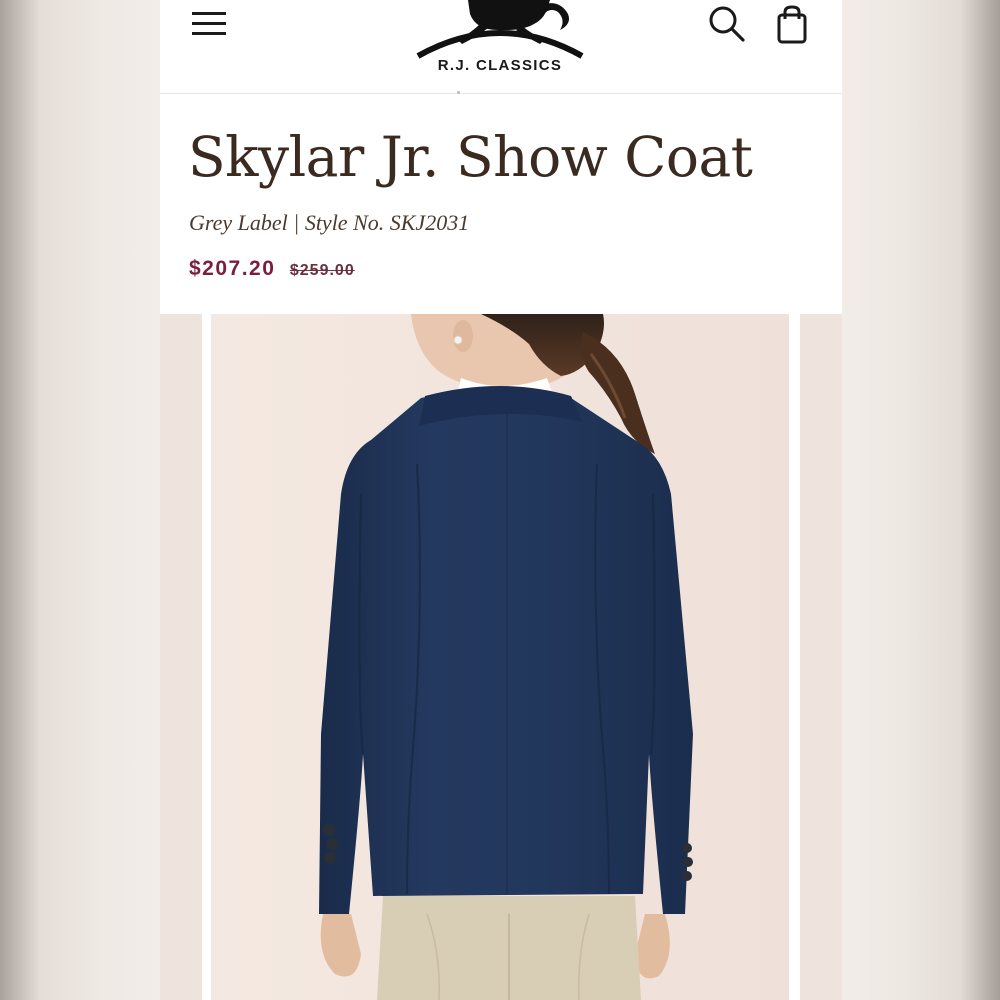 The height and width of the screenshot is (1000, 1000). I want to click on site-header: R.J. CLASSICS, so click(501, 47).